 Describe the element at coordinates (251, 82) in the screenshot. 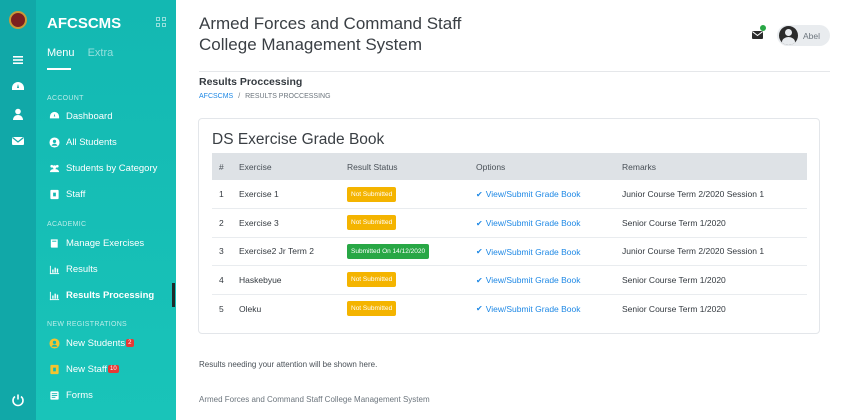

I see `page-title: Results Proccessing` at that location.